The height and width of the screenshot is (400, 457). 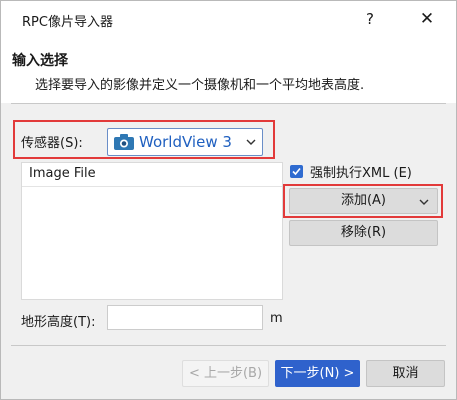 What do you see at coordinates (62, 173) in the screenshot?
I see `column-header-image-file: Image File` at bounding box center [62, 173].